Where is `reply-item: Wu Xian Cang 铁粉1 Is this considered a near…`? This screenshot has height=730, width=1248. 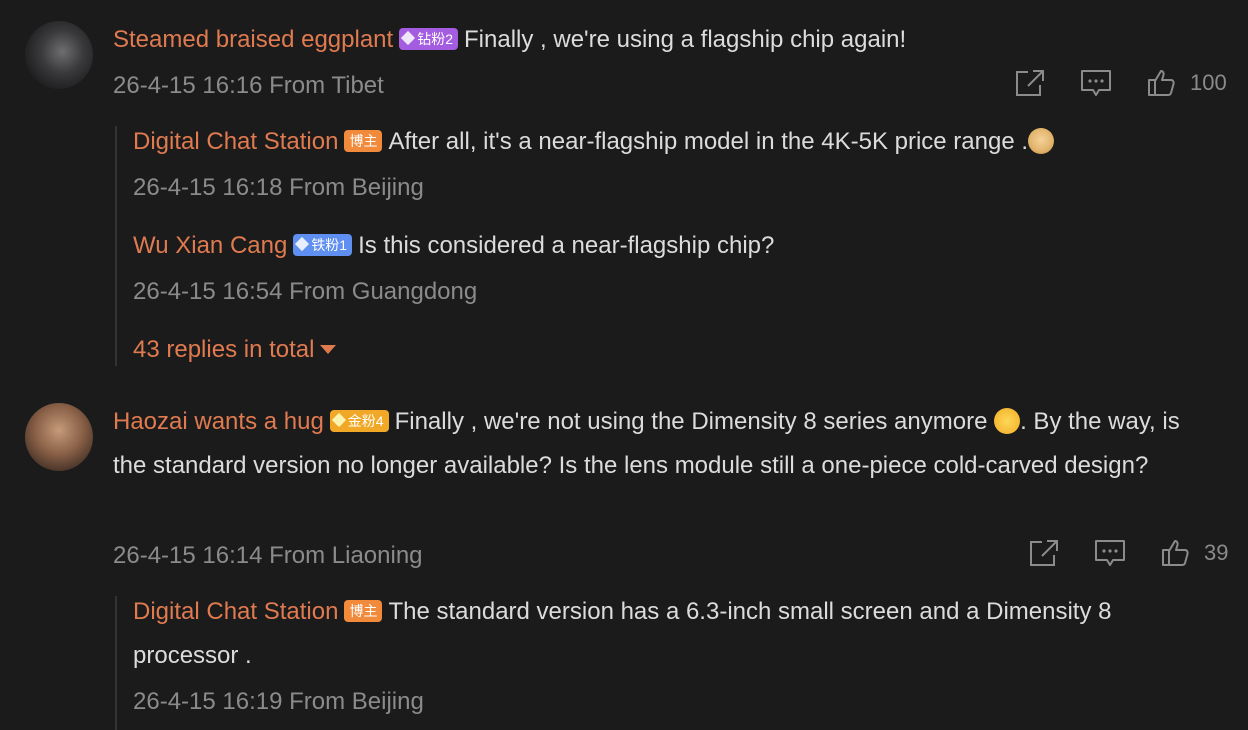 reply-item: Wu Xian Cang 铁粉1 Is this considered a near… is located at coordinates (675, 246).